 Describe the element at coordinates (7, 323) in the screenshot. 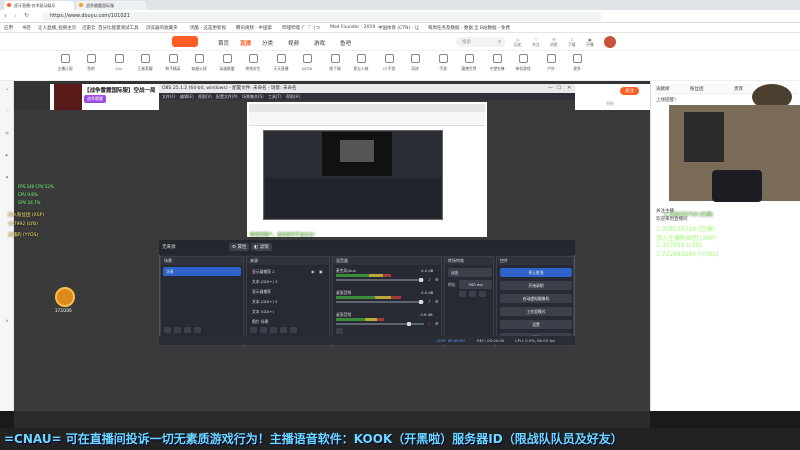

I see `rail-settings-icon: ⚙` at that location.